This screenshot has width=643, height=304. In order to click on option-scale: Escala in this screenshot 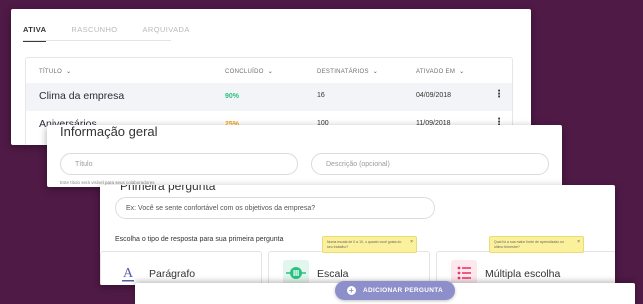, I will do `click(349, 268)`.